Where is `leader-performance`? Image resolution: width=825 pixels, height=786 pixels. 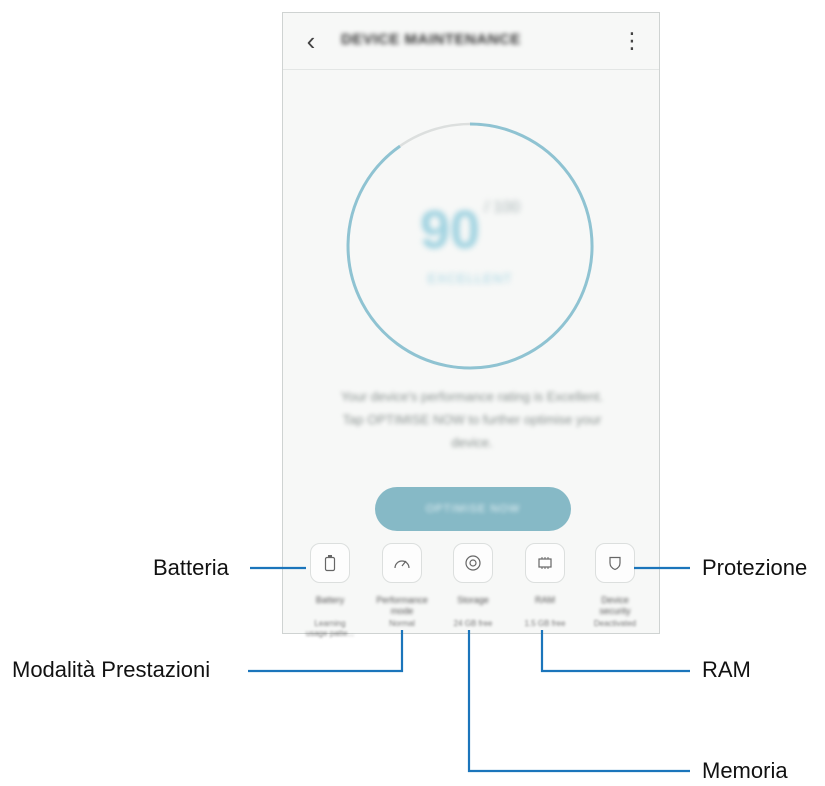 leader-performance is located at coordinates (326, 651).